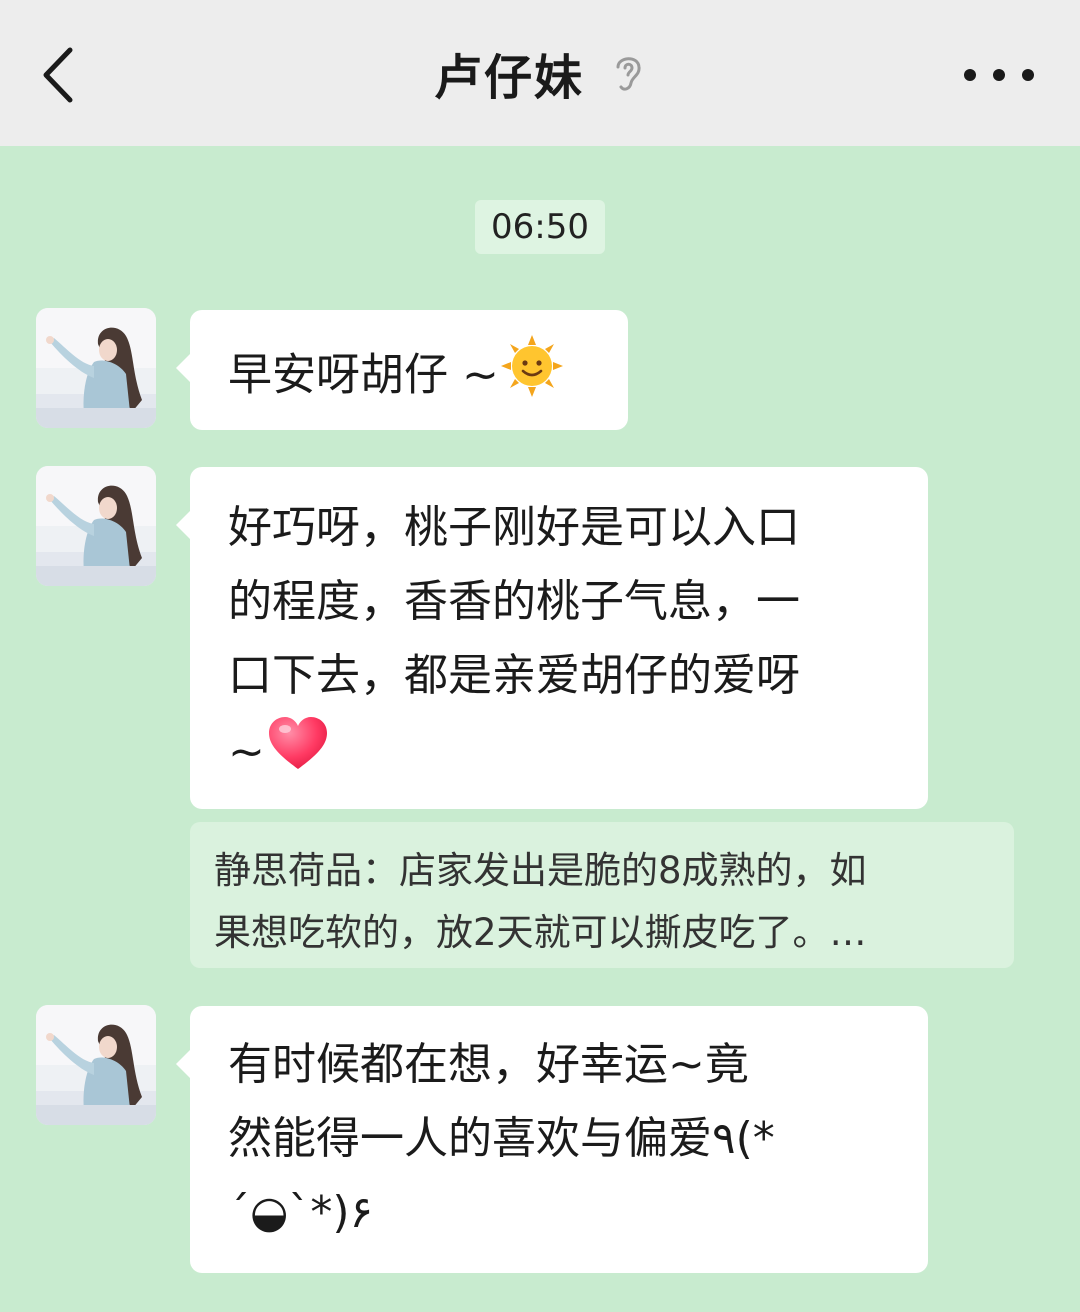 This screenshot has height=1312, width=1080. What do you see at coordinates (514, 601) in the screenshot?
I see `message-line: 的程度，香香的桃子气息，一` at bounding box center [514, 601].